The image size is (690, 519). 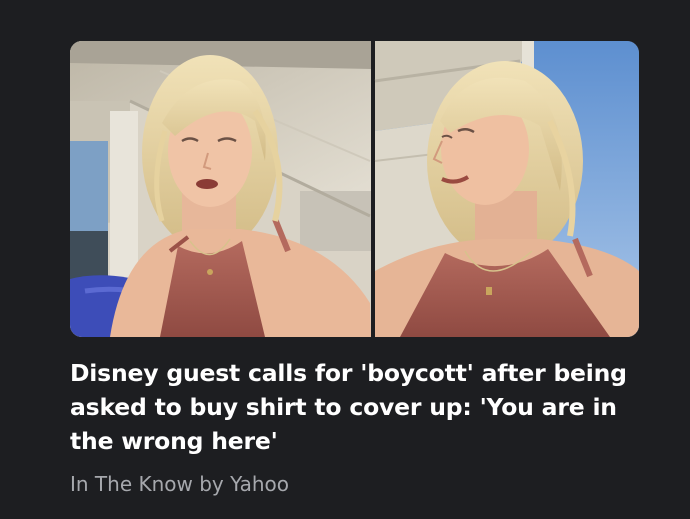 What do you see at coordinates (179, 484) in the screenshot?
I see `article-source: In The Know by Yahoo` at bounding box center [179, 484].